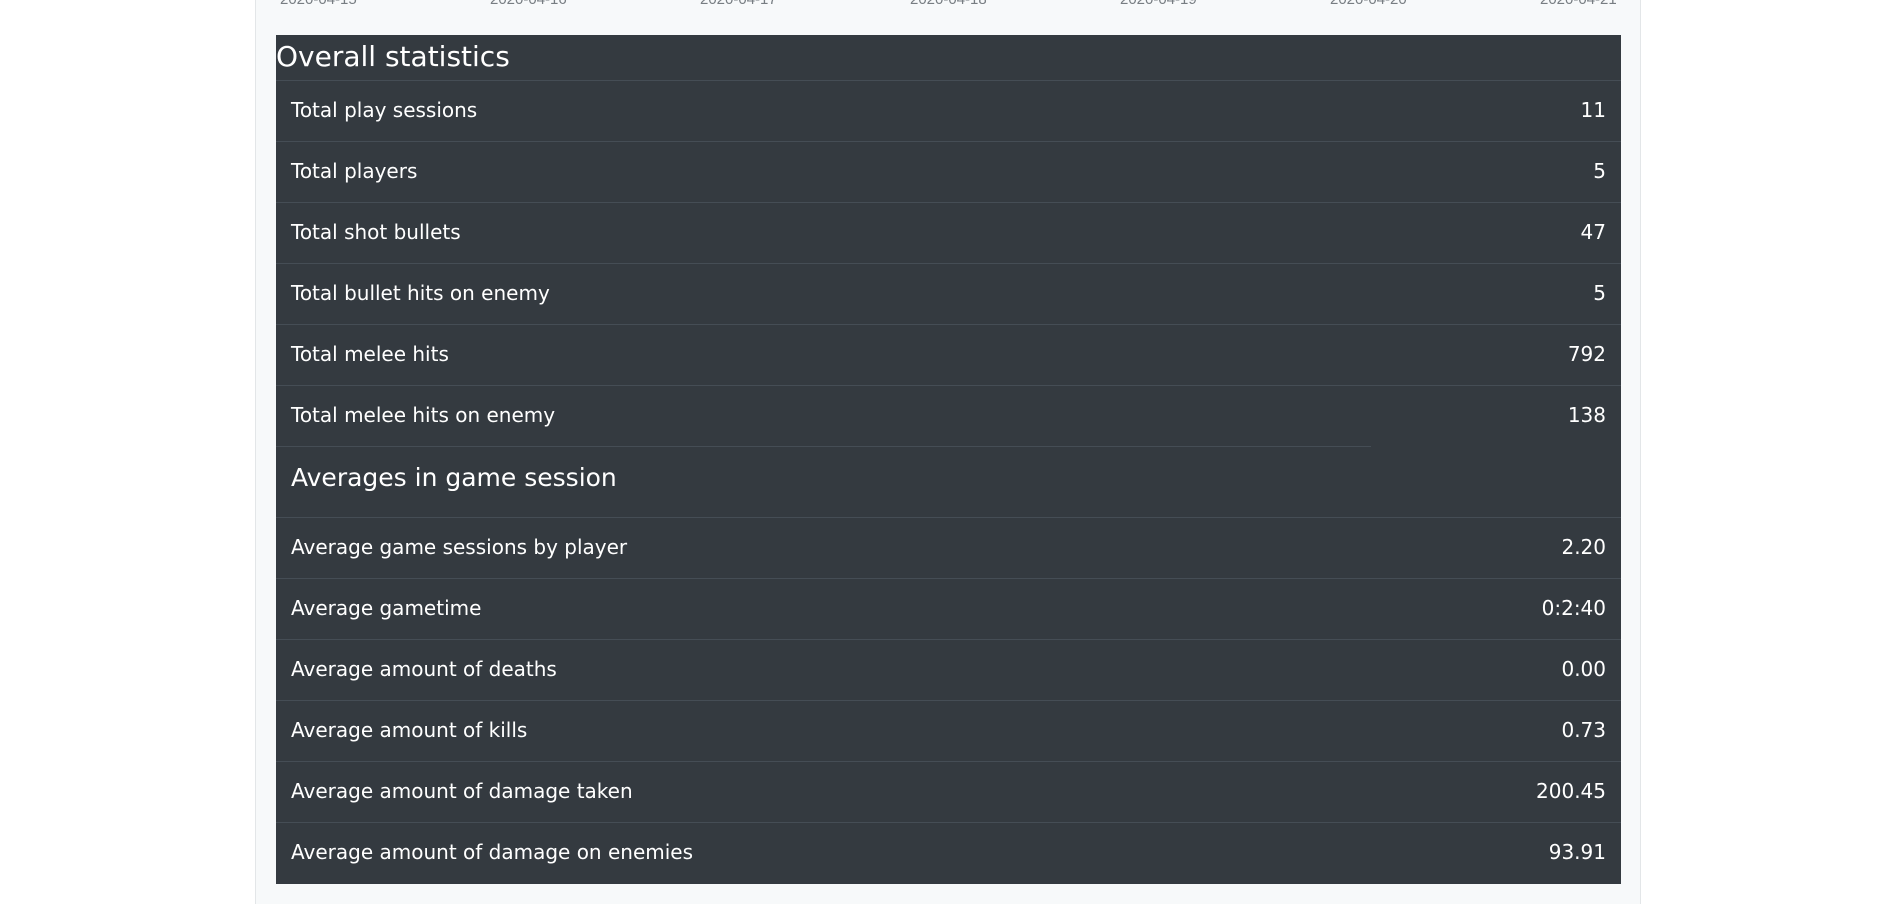 The width and height of the screenshot is (1896, 904). What do you see at coordinates (948, 731) in the screenshot?
I see `table-row: Average amount of kills 0.73` at bounding box center [948, 731].